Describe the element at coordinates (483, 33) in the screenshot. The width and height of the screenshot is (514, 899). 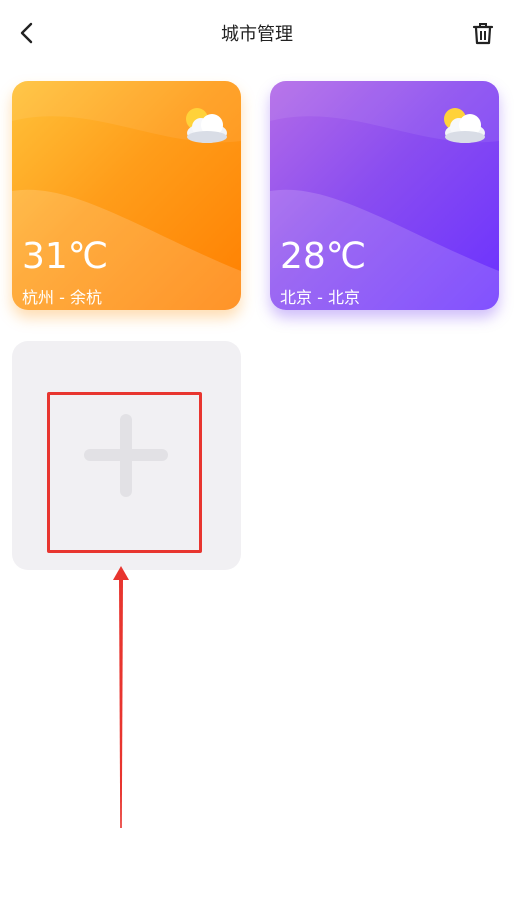
I see `trash-icon` at that location.